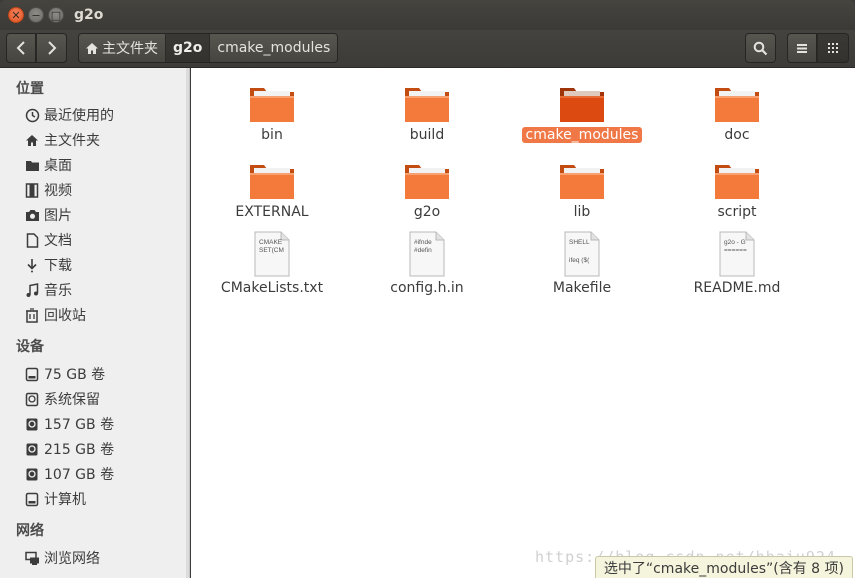  I want to click on file-item-cmakelists: CMAKE SET(CM CMakeLists.txt, so click(272, 263).